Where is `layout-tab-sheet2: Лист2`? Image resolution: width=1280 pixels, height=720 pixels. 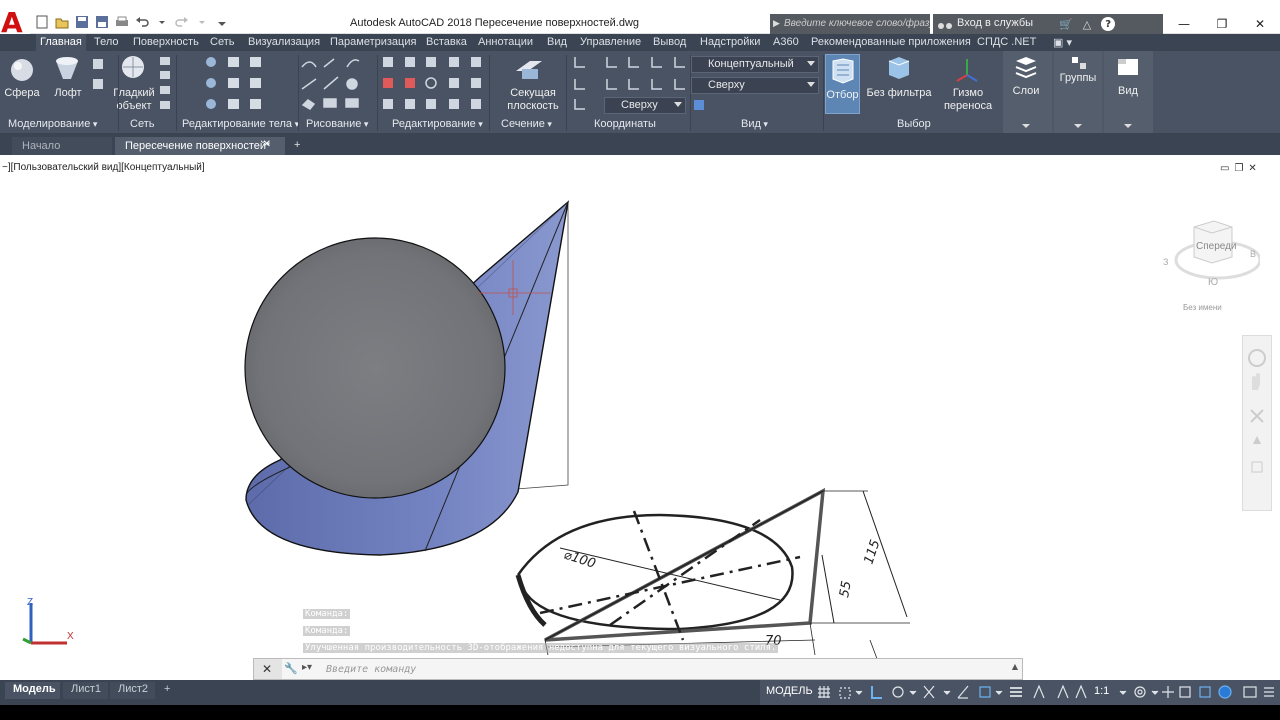 layout-tab-sheet2: Лист2 is located at coordinates (132, 690).